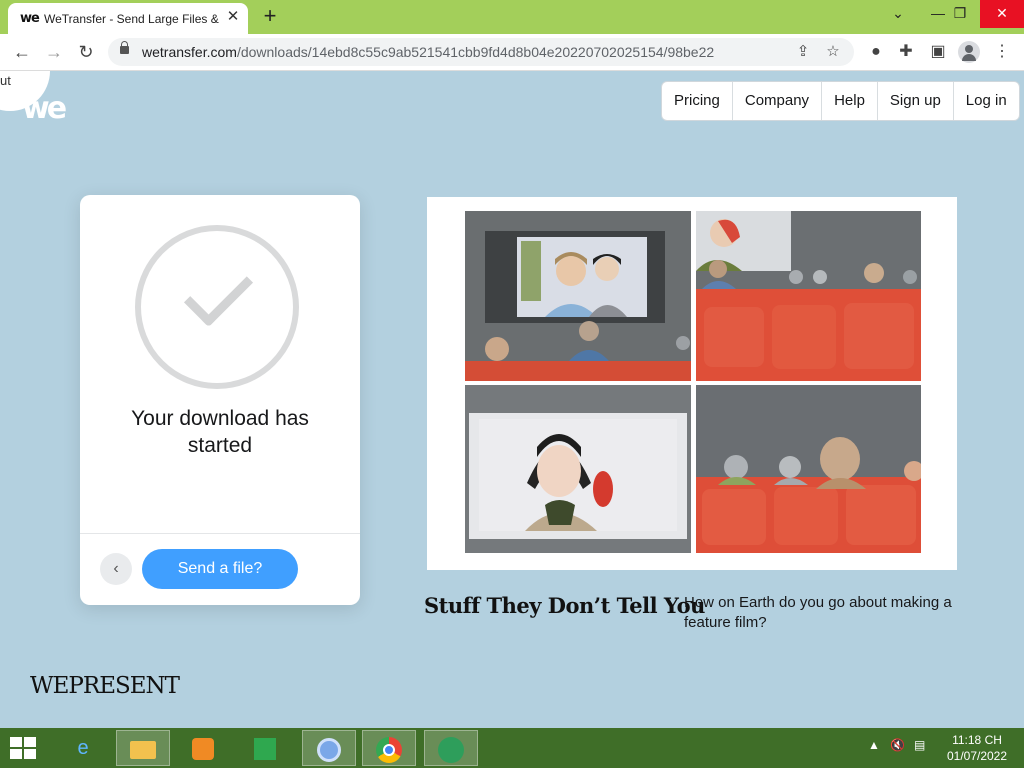 The image size is (1024, 768). I want to click on tab-search-chevron-icon: ⌄, so click(898, 14).